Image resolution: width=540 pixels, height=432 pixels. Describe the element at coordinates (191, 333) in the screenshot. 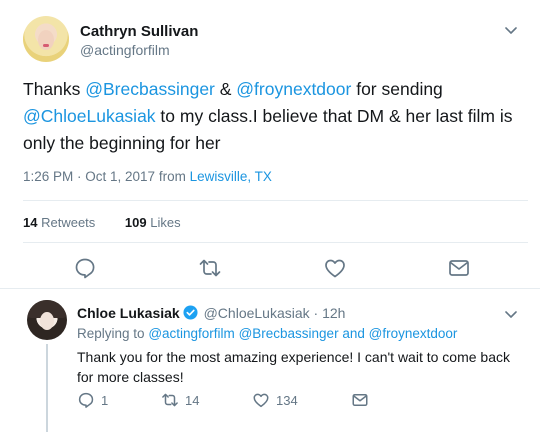

I see `mention-link: @actingforfilm` at that location.